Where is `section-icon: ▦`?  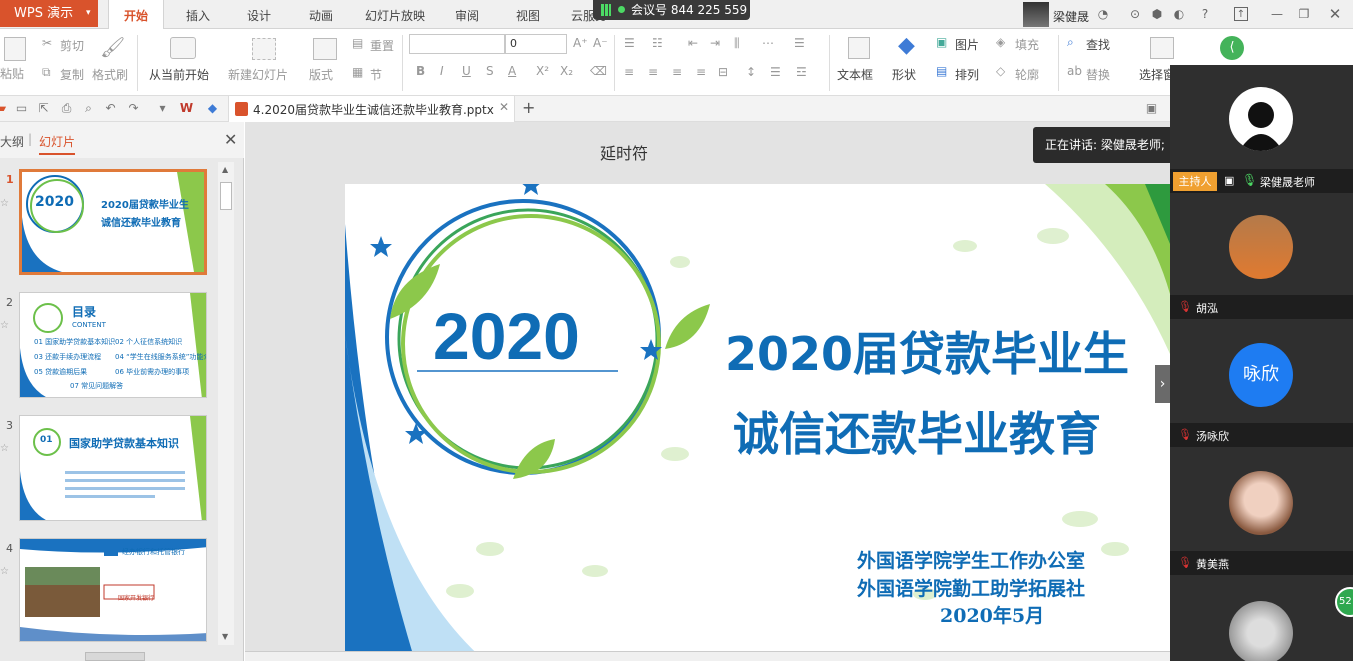 section-icon: ▦ is located at coordinates (357, 72).